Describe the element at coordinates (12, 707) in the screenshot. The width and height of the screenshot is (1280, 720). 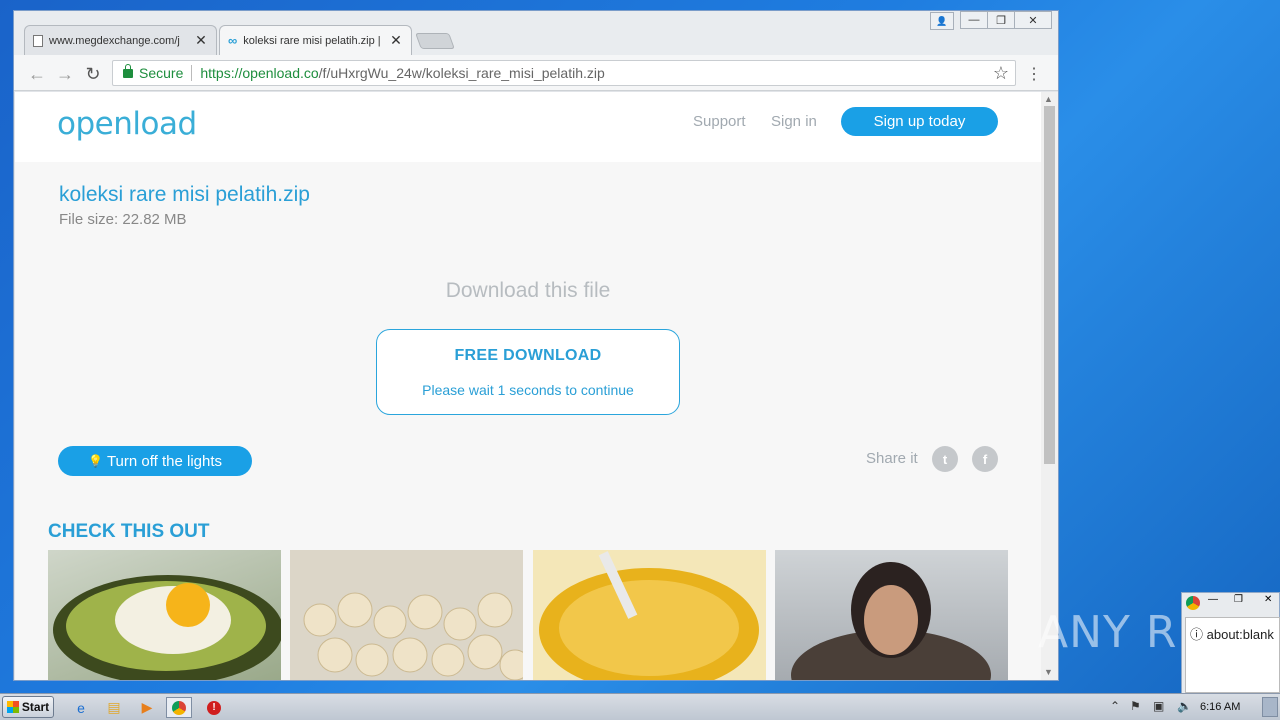
I see `windows-logo-icon` at that location.